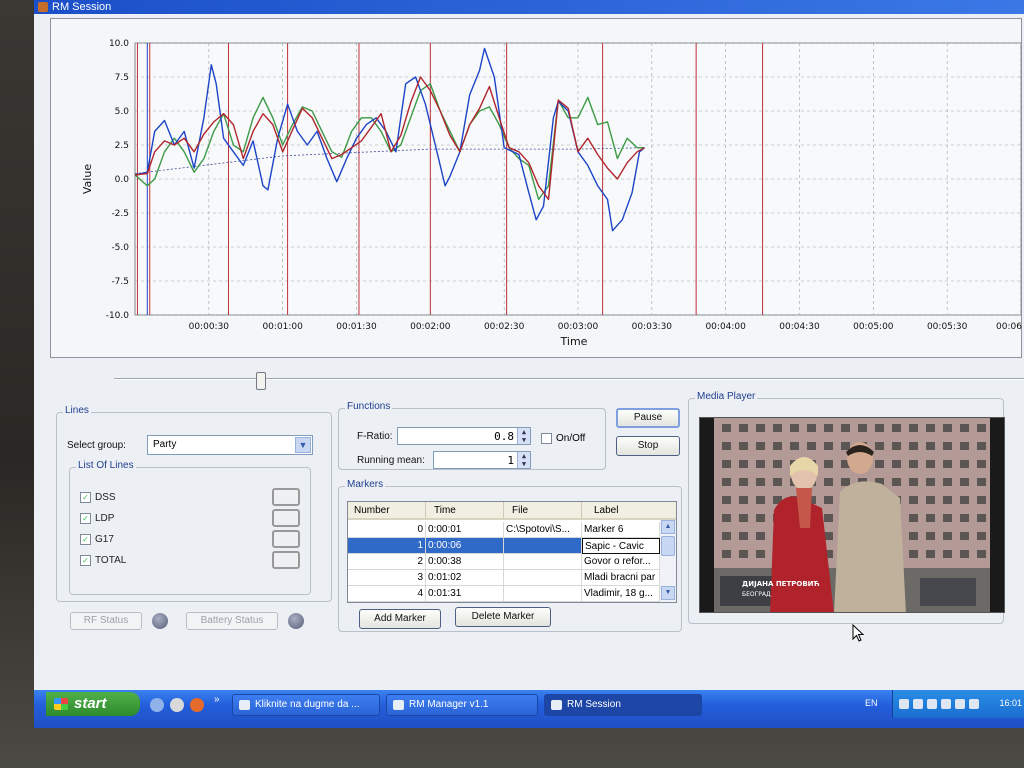 The height and width of the screenshot is (768, 1024). I want to click on quicklaunch-desktop-icon, so click(157, 705).